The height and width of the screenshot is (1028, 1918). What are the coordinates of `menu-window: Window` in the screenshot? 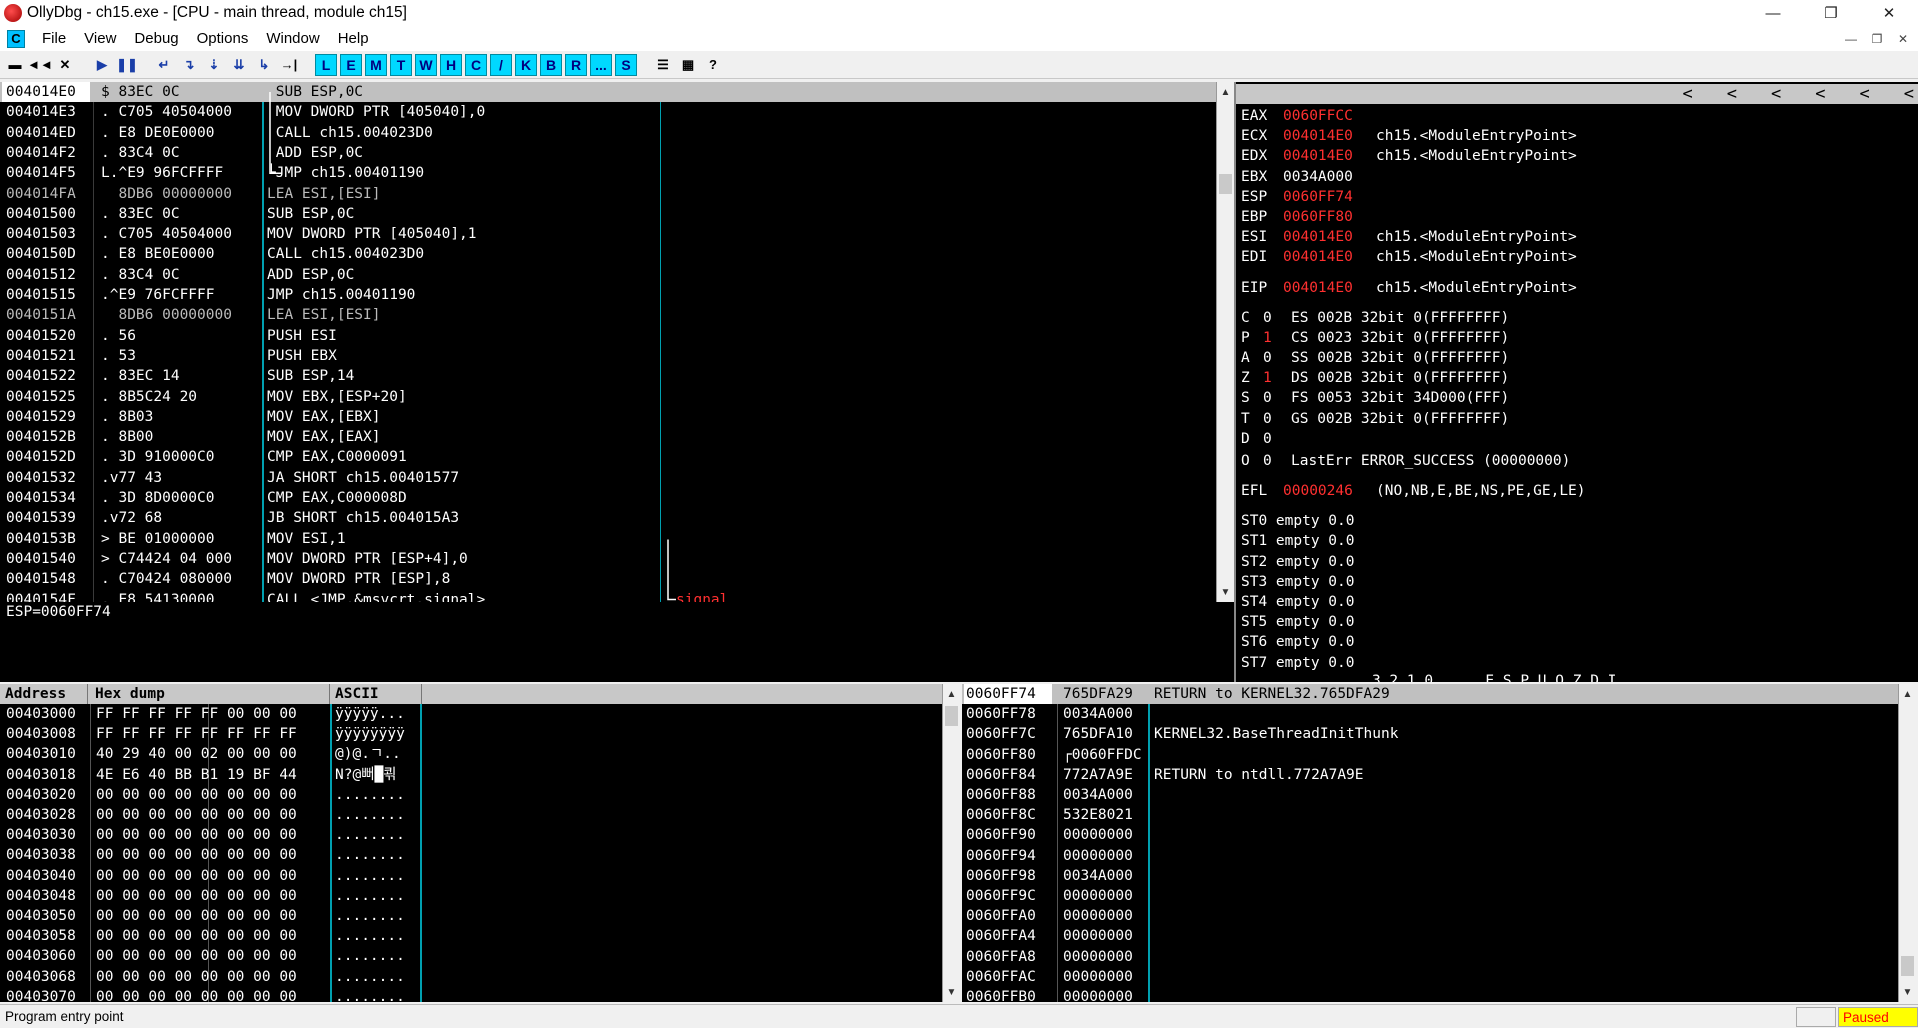 It's located at (292, 38).